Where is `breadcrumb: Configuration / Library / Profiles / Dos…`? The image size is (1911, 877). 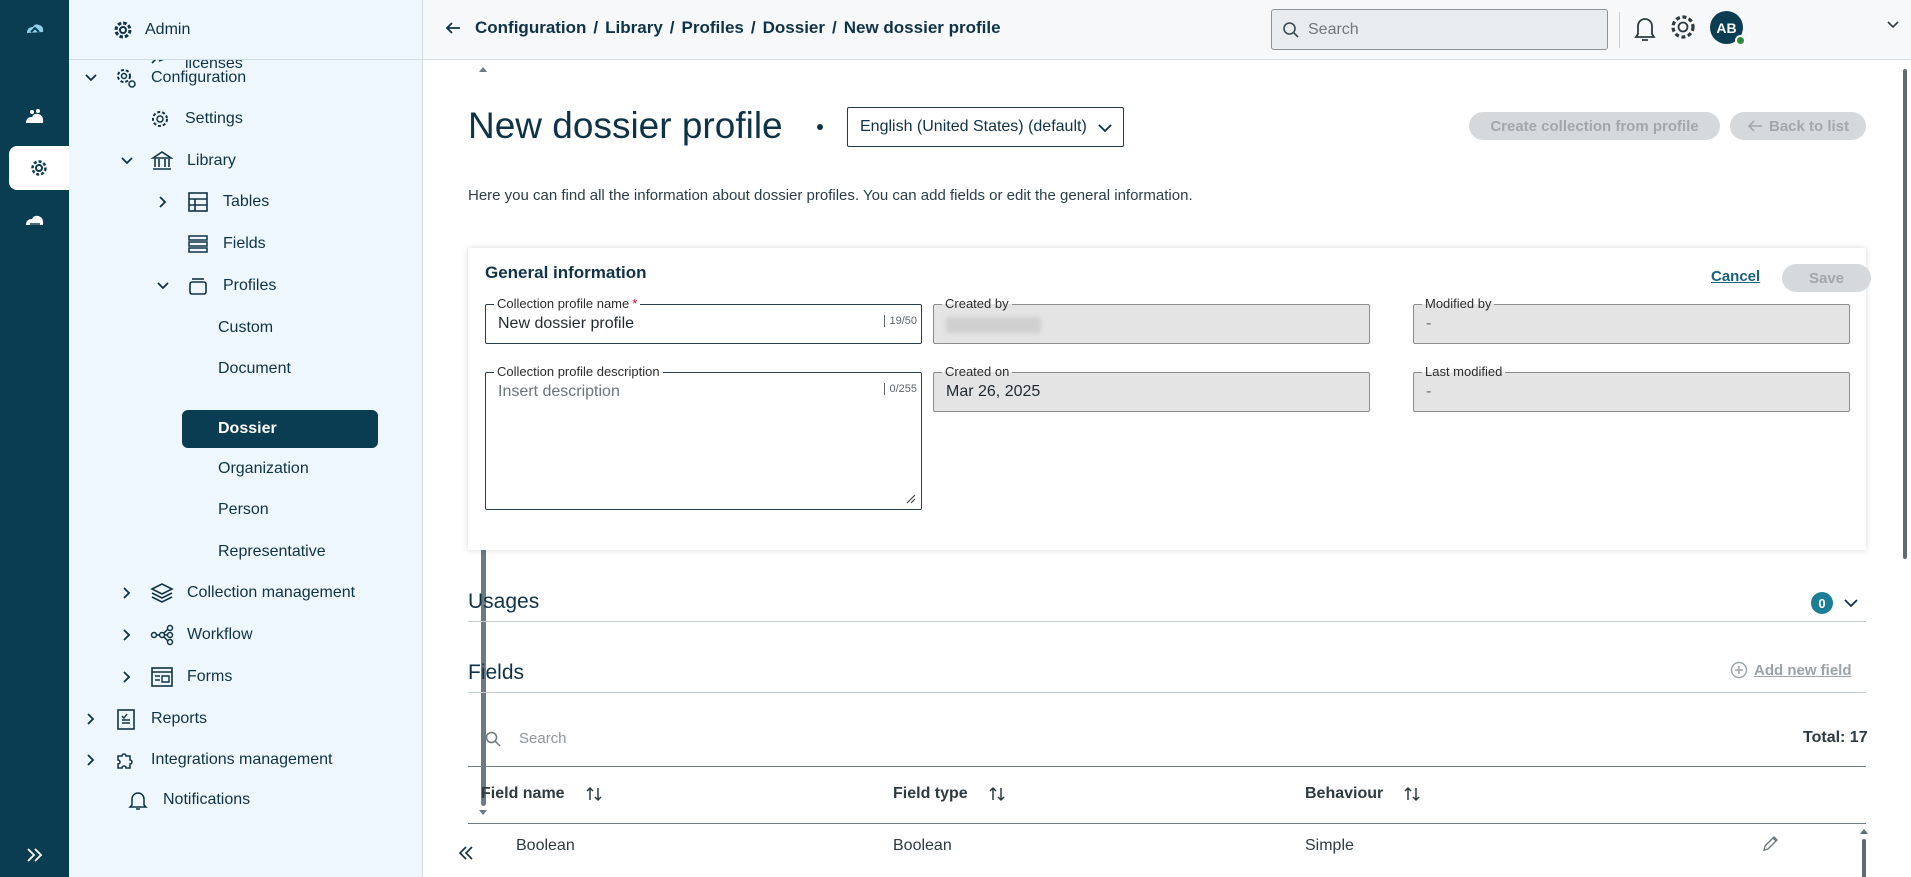
breadcrumb: Configuration / Library / Profiles / Dos… is located at coordinates (722, 28).